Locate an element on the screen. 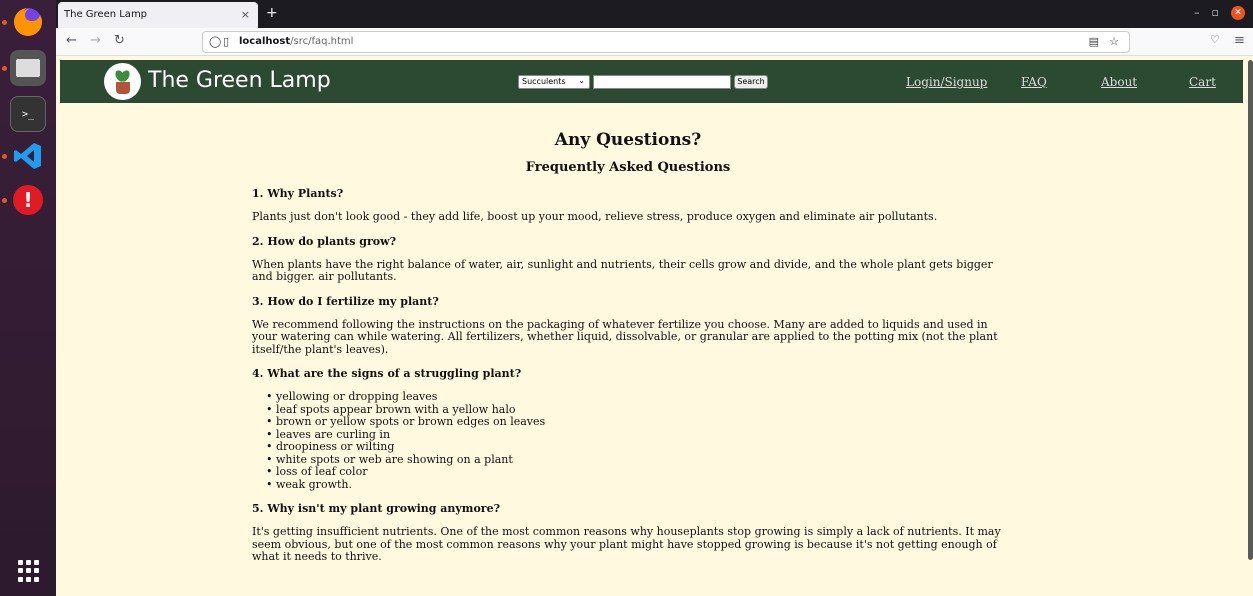 The width and height of the screenshot is (1253, 596). shield-icon: ◯ is located at coordinates (215, 41).